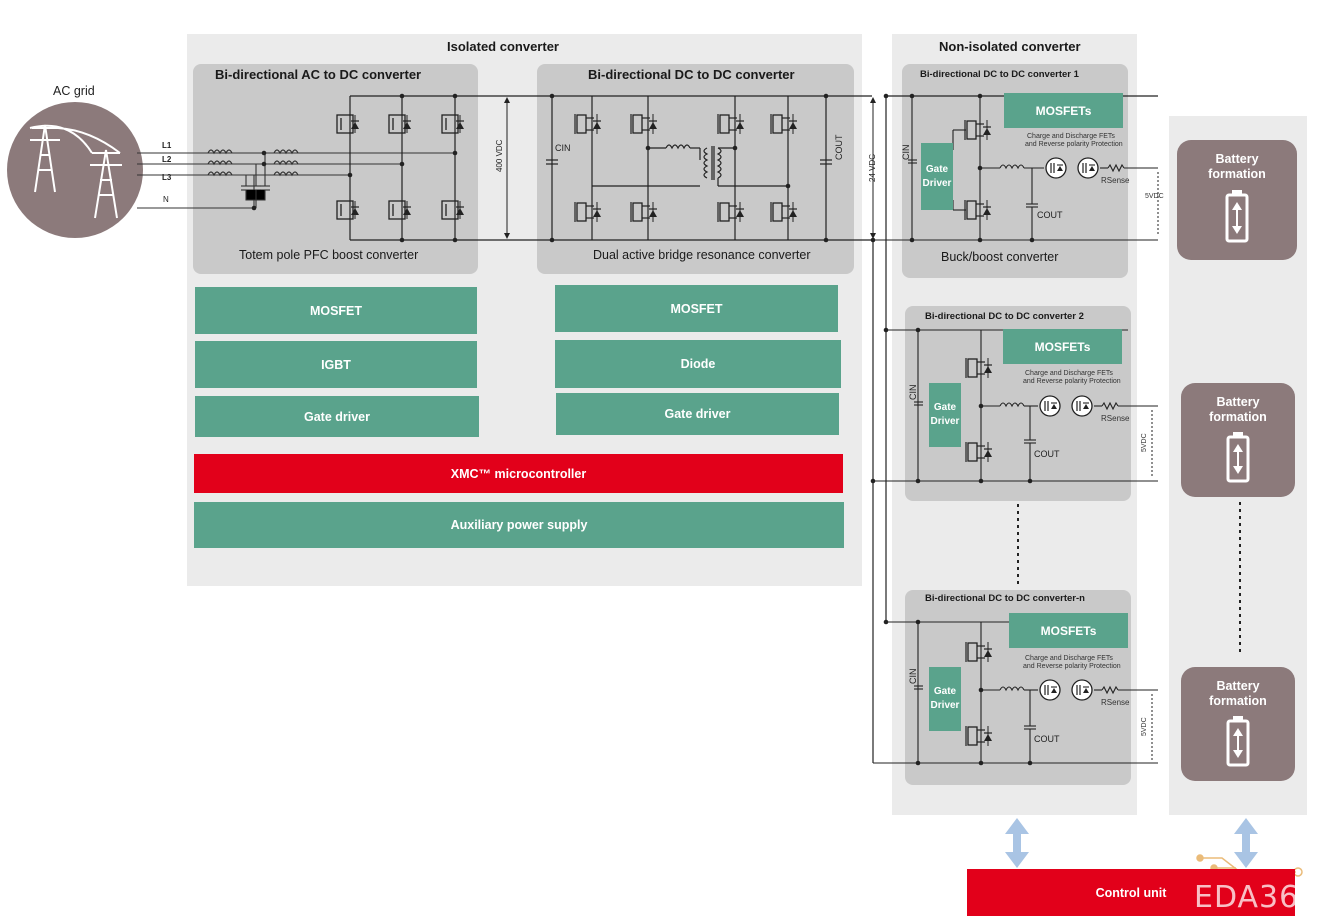 This screenshot has height=924, width=1317. Describe the element at coordinates (336, 364) in the screenshot. I see `ac-dc-igbt-block: IGBT` at that location.